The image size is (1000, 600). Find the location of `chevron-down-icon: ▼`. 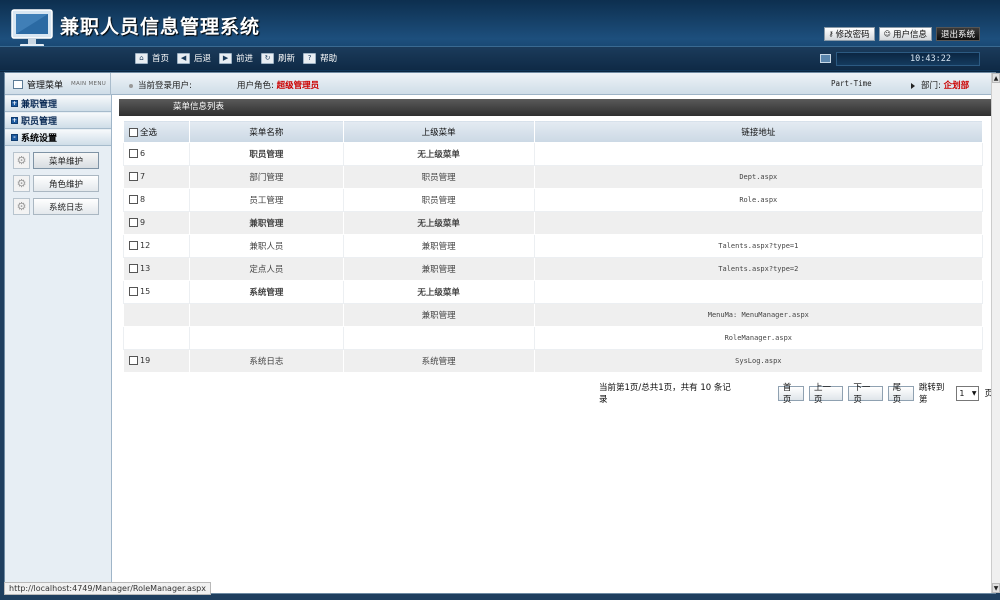

chevron-down-icon: ▼ is located at coordinates (974, 393).